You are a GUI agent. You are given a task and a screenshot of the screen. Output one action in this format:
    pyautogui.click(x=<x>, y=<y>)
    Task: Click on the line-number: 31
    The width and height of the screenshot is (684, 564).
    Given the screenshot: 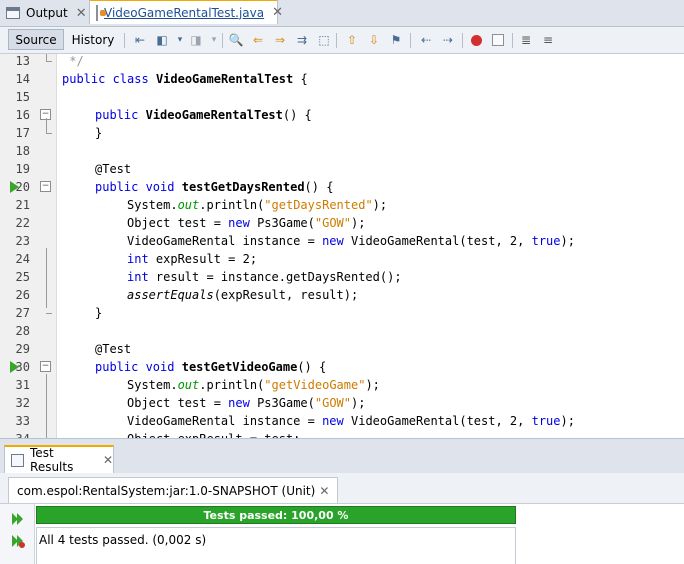 What is the action you would take?
    pyautogui.click(x=22, y=385)
    